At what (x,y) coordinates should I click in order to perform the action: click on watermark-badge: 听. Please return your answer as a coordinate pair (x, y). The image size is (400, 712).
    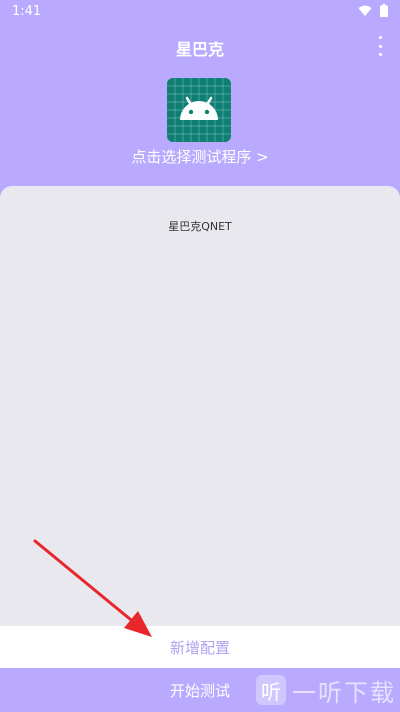
    Looking at the image, I should click on (271, 690).